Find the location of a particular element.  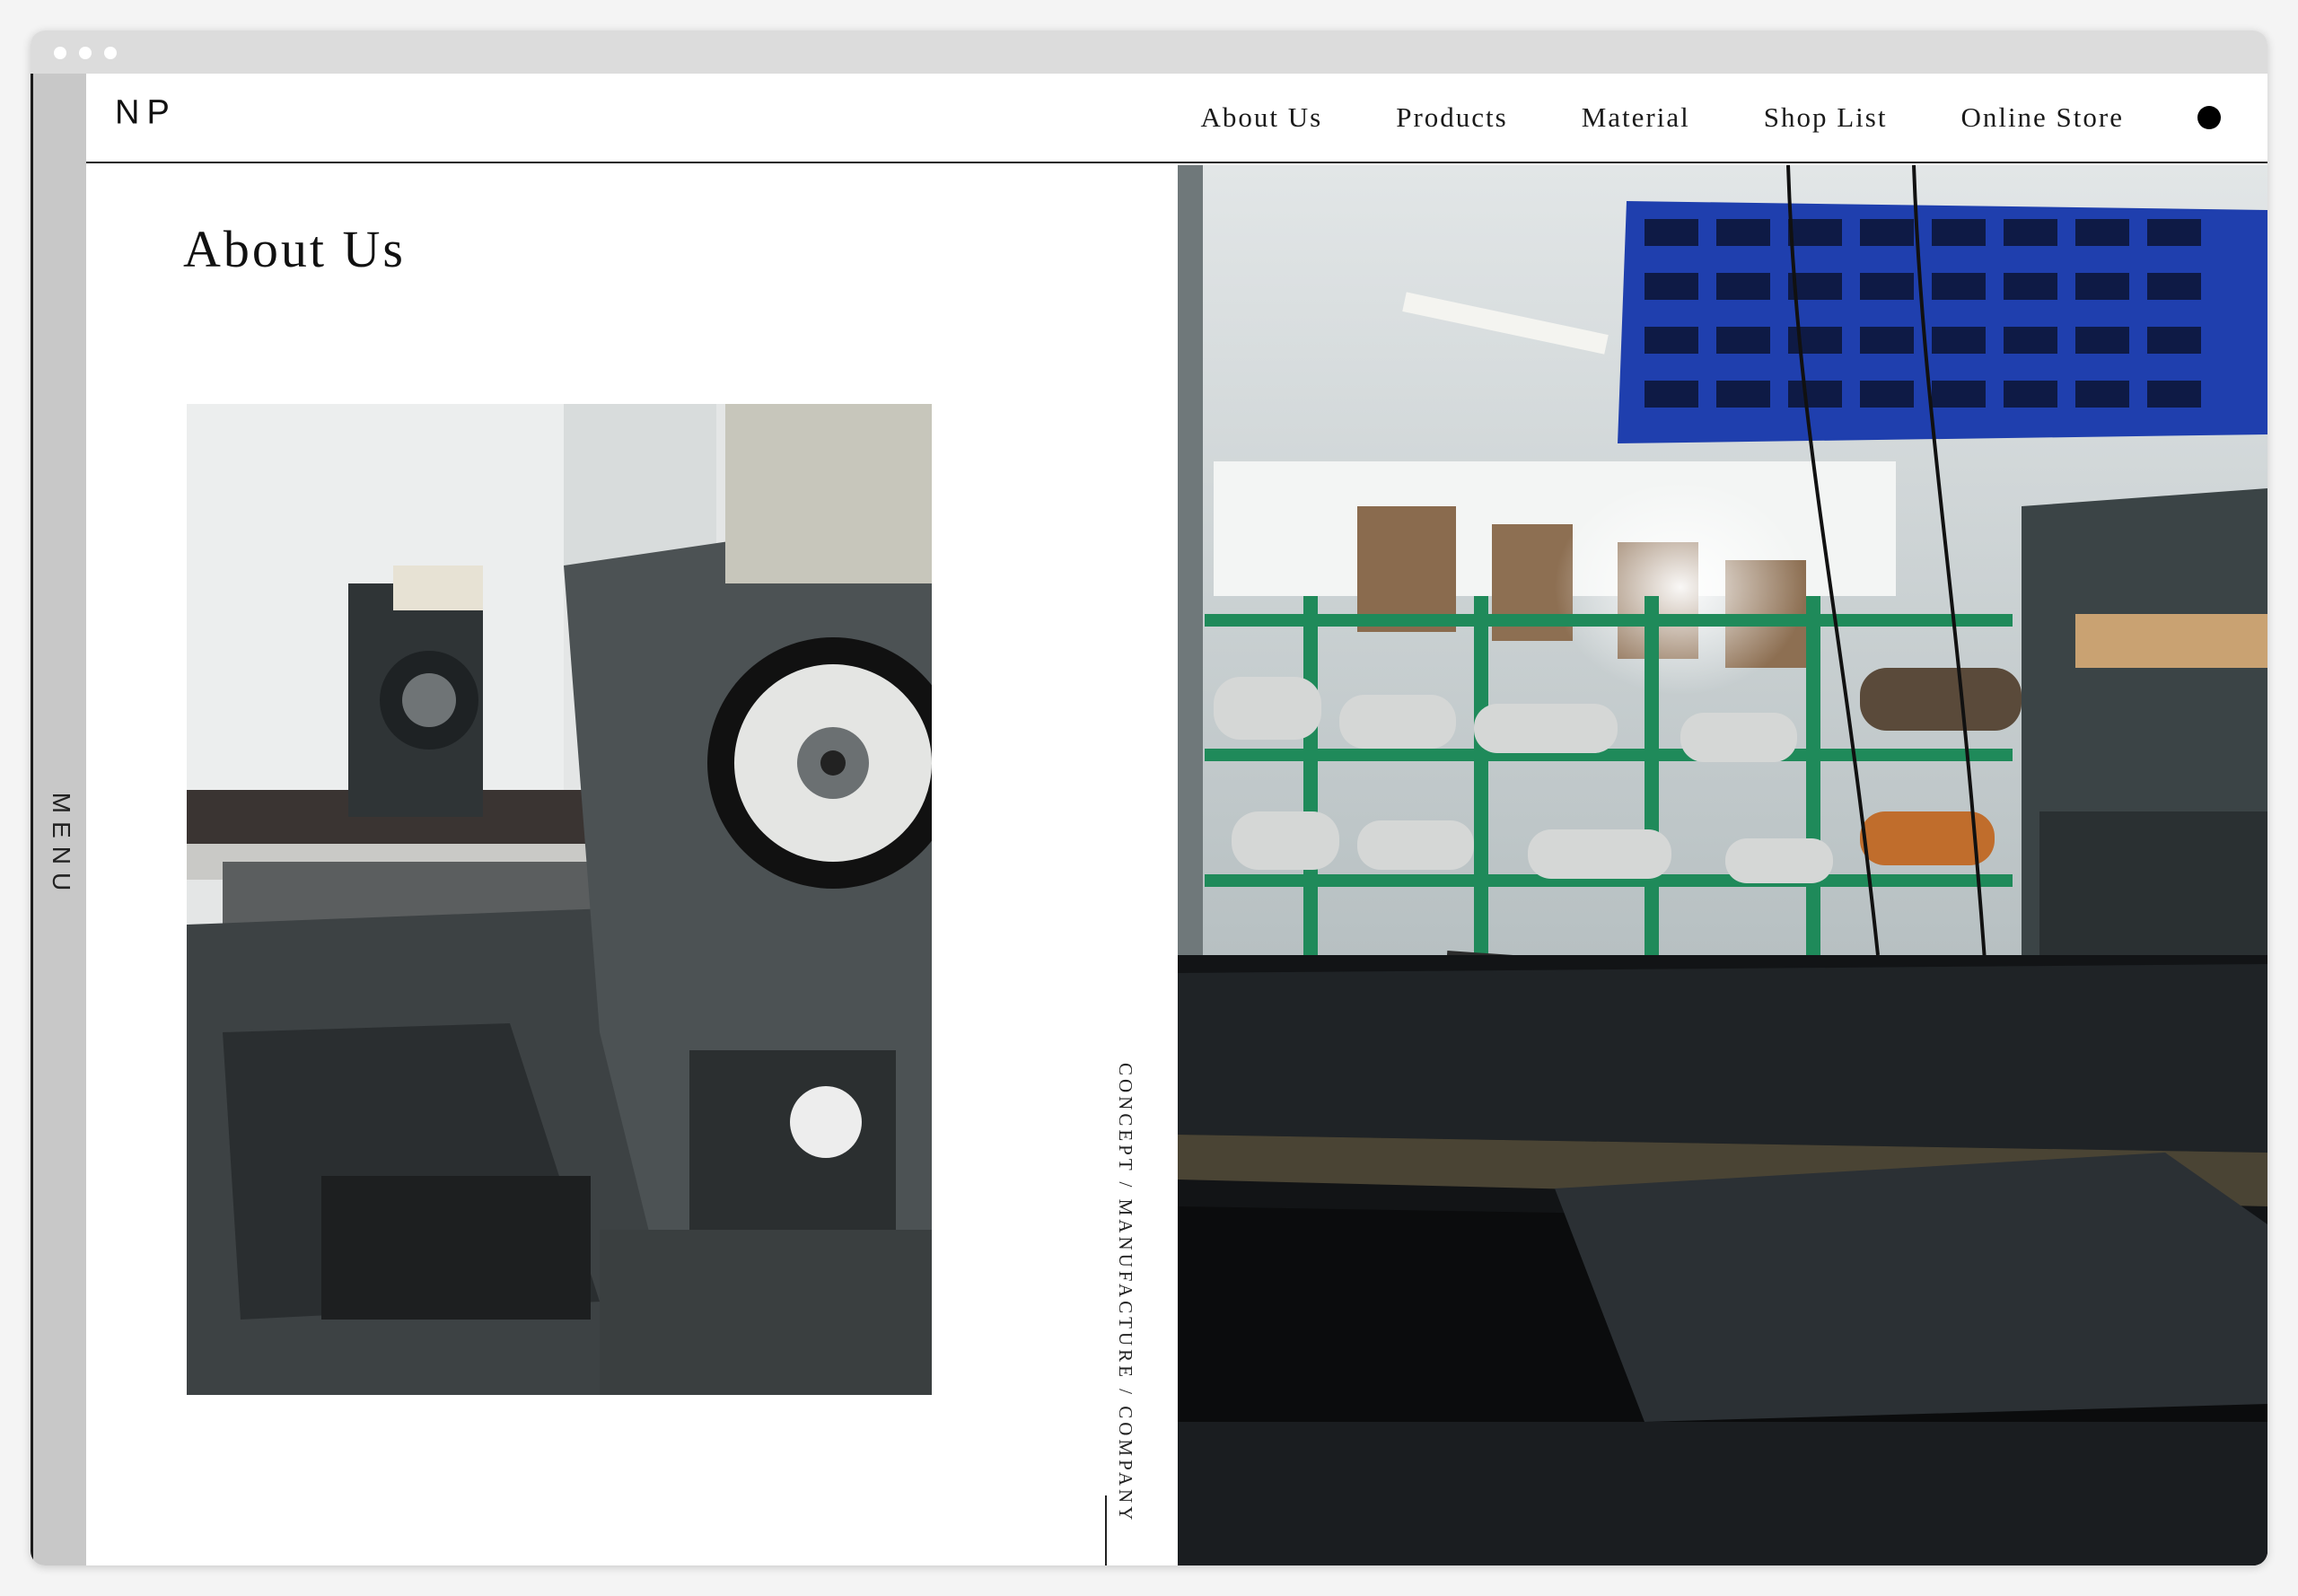

menu-sidebar: MENU is located at coordinates (58, 819).